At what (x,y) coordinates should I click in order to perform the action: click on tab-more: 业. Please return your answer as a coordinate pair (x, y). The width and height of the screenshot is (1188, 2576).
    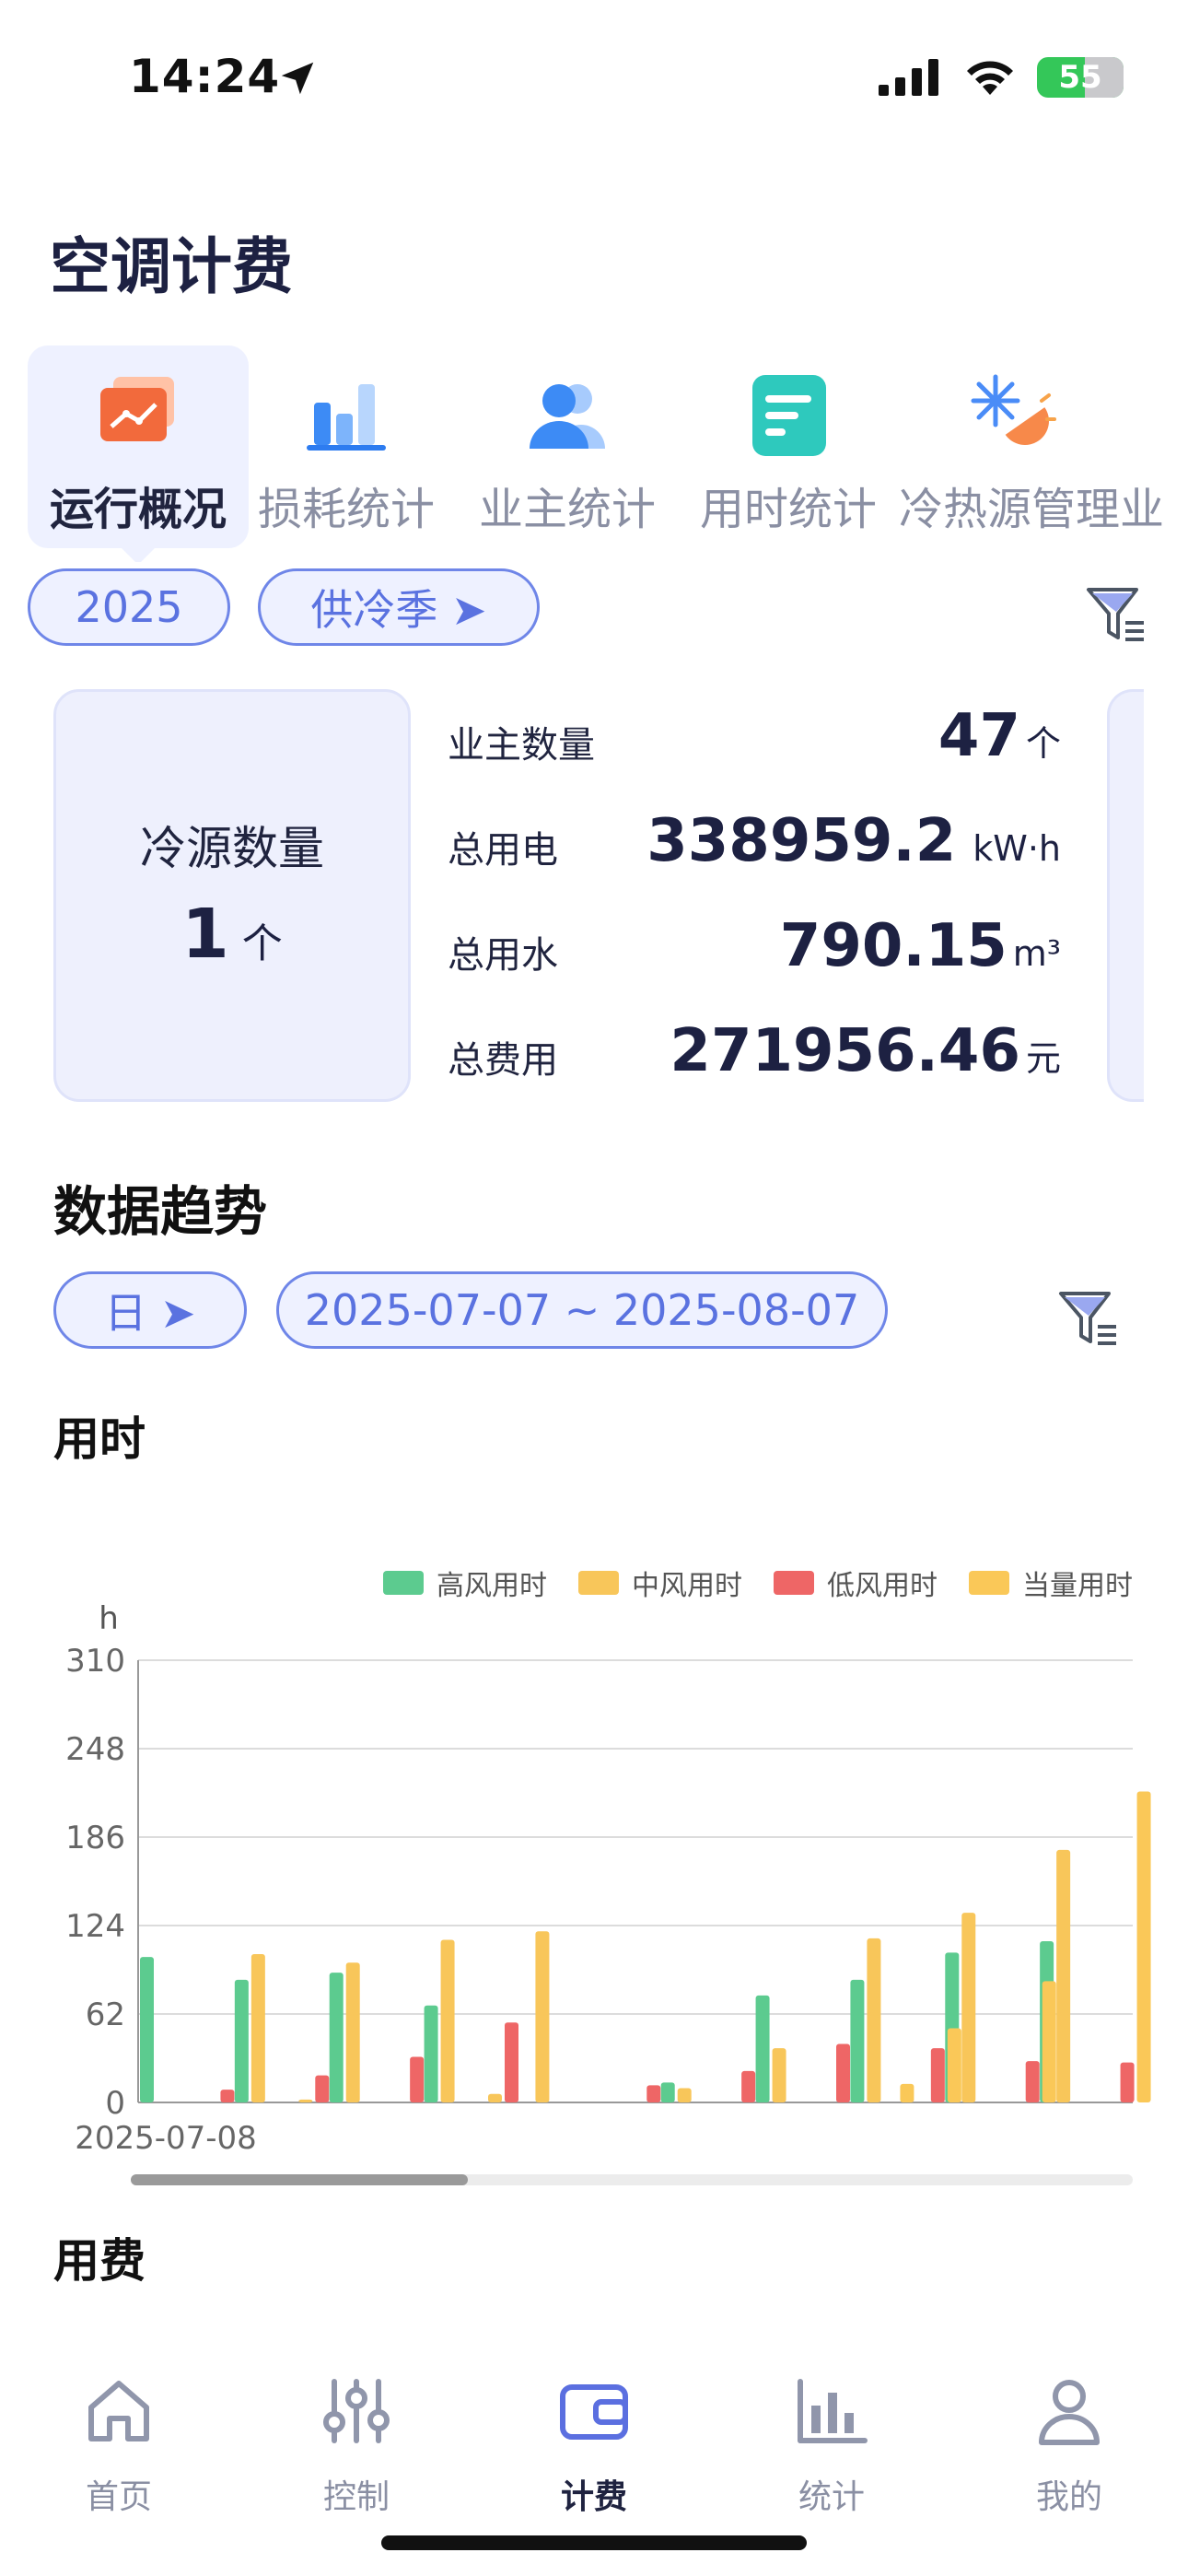
    Looking at the image, I should click on (1154, 446).